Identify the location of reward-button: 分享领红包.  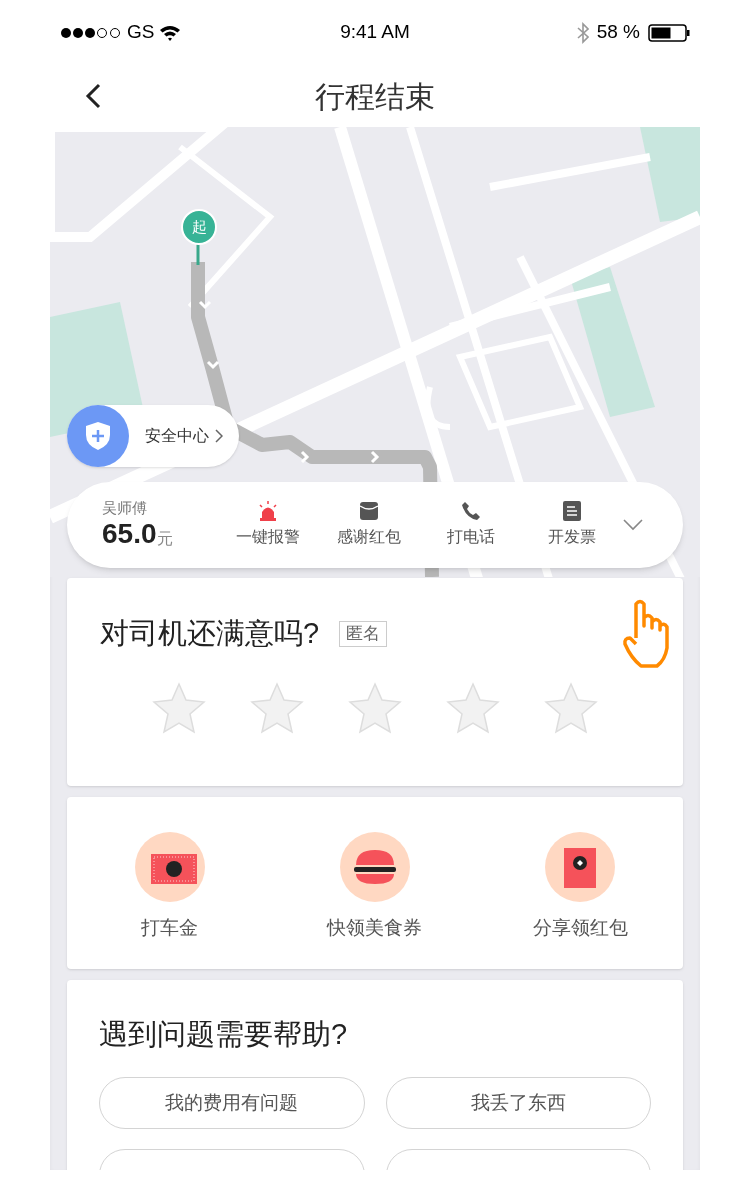
(580, 887).